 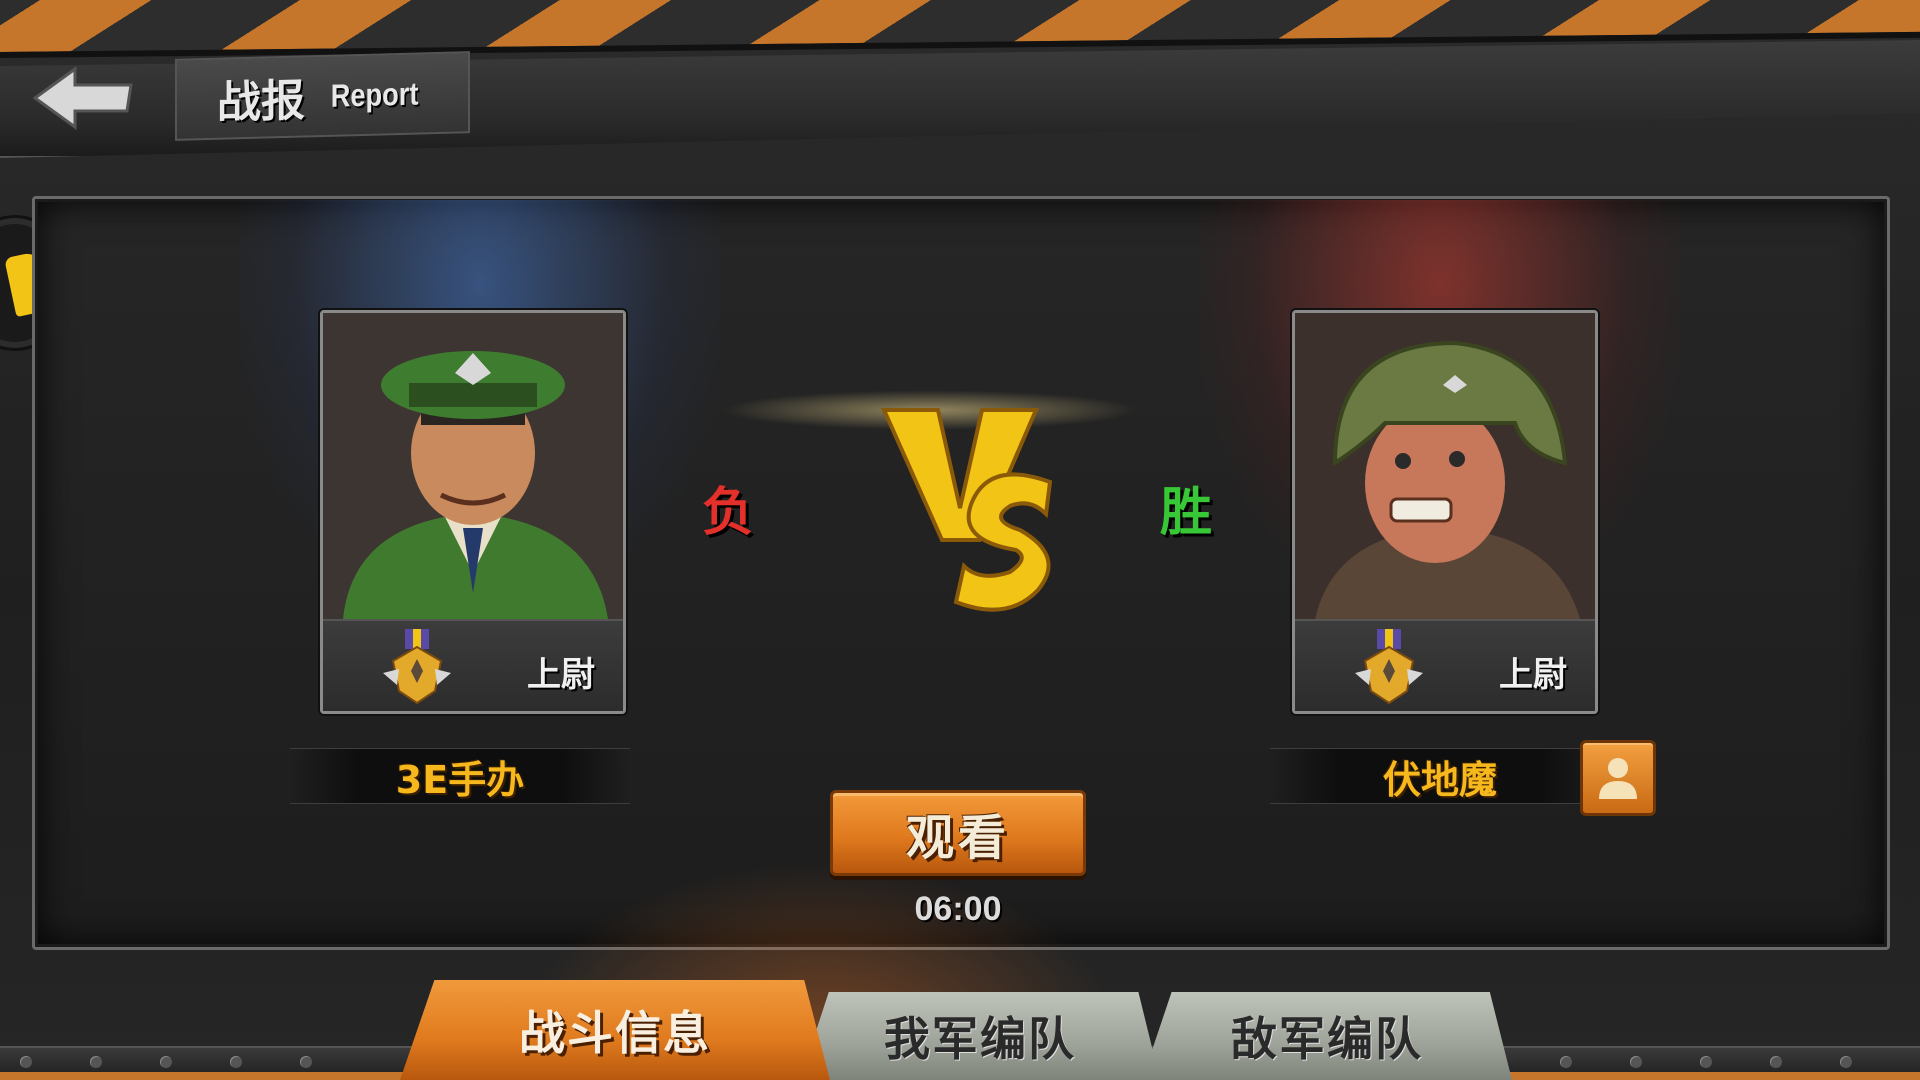 I want to click on battle-duration: 06:00, so click(x=958, y=909).